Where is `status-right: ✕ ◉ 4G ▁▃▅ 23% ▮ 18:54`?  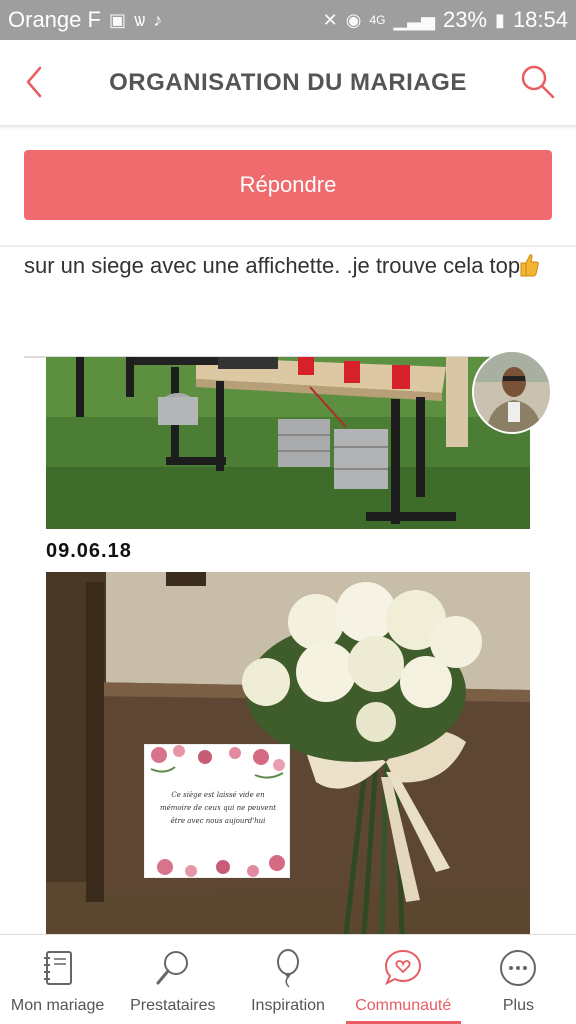
status-right: ✕ ◉ 4G ▁▃▅ 23% ▮ 18:54 is located at coordinates (445, 20).